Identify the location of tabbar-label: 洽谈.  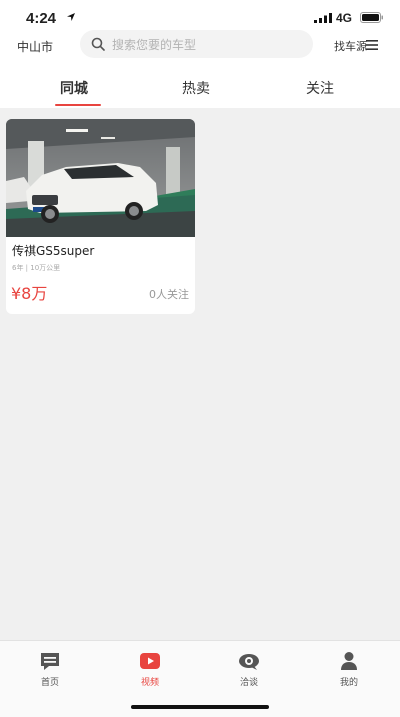
(248, 683).